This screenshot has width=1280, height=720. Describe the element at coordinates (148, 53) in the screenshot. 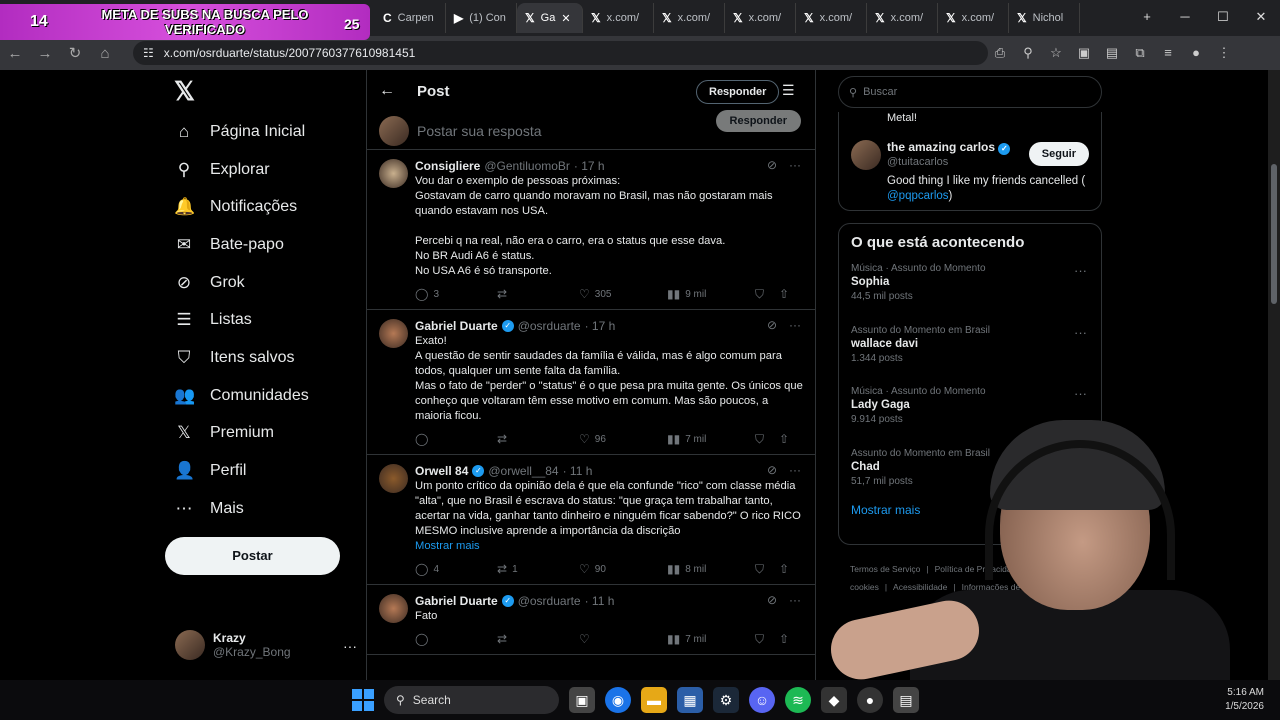

I see `site-info-icon: ☷` at that location.